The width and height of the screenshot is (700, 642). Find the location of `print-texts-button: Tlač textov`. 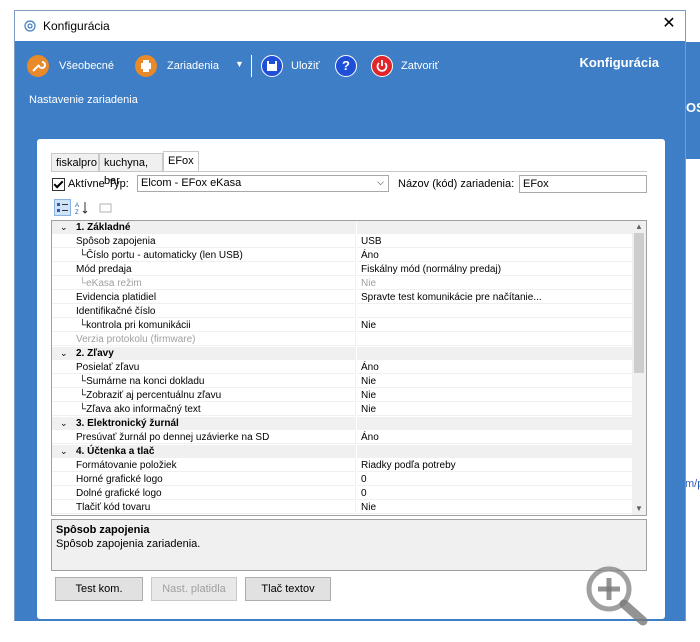

print-texts-button: Tlač textov is located at coordinates (288, 589).